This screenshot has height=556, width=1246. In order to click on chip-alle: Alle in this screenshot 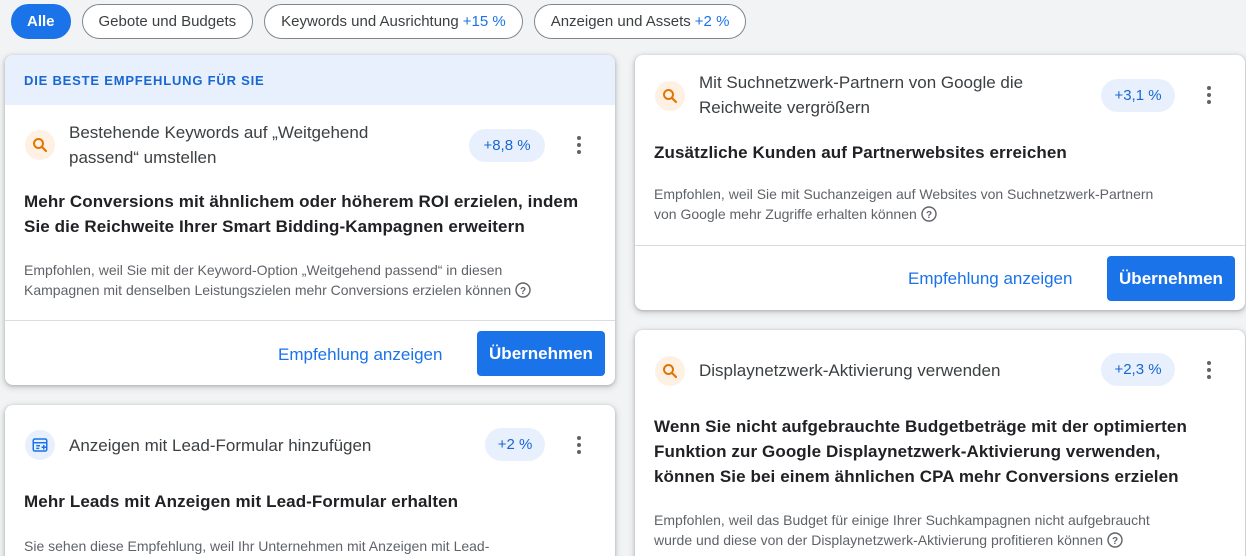, I will do `click(41, 21)`.